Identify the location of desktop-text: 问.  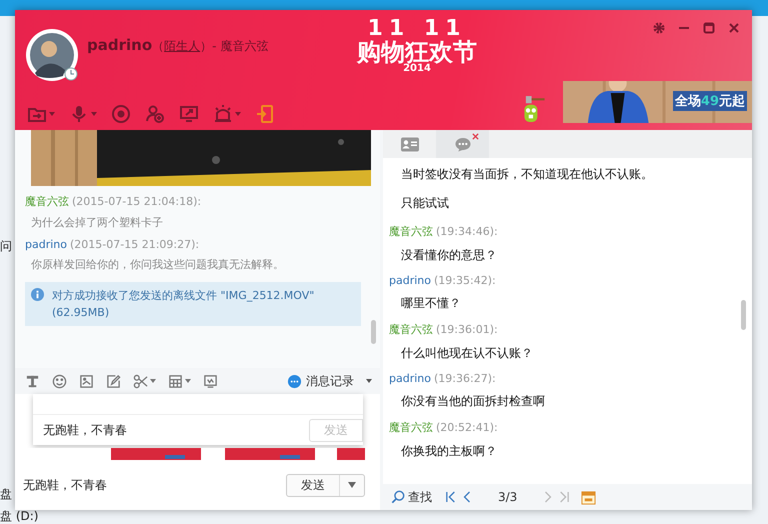
(6, 246).